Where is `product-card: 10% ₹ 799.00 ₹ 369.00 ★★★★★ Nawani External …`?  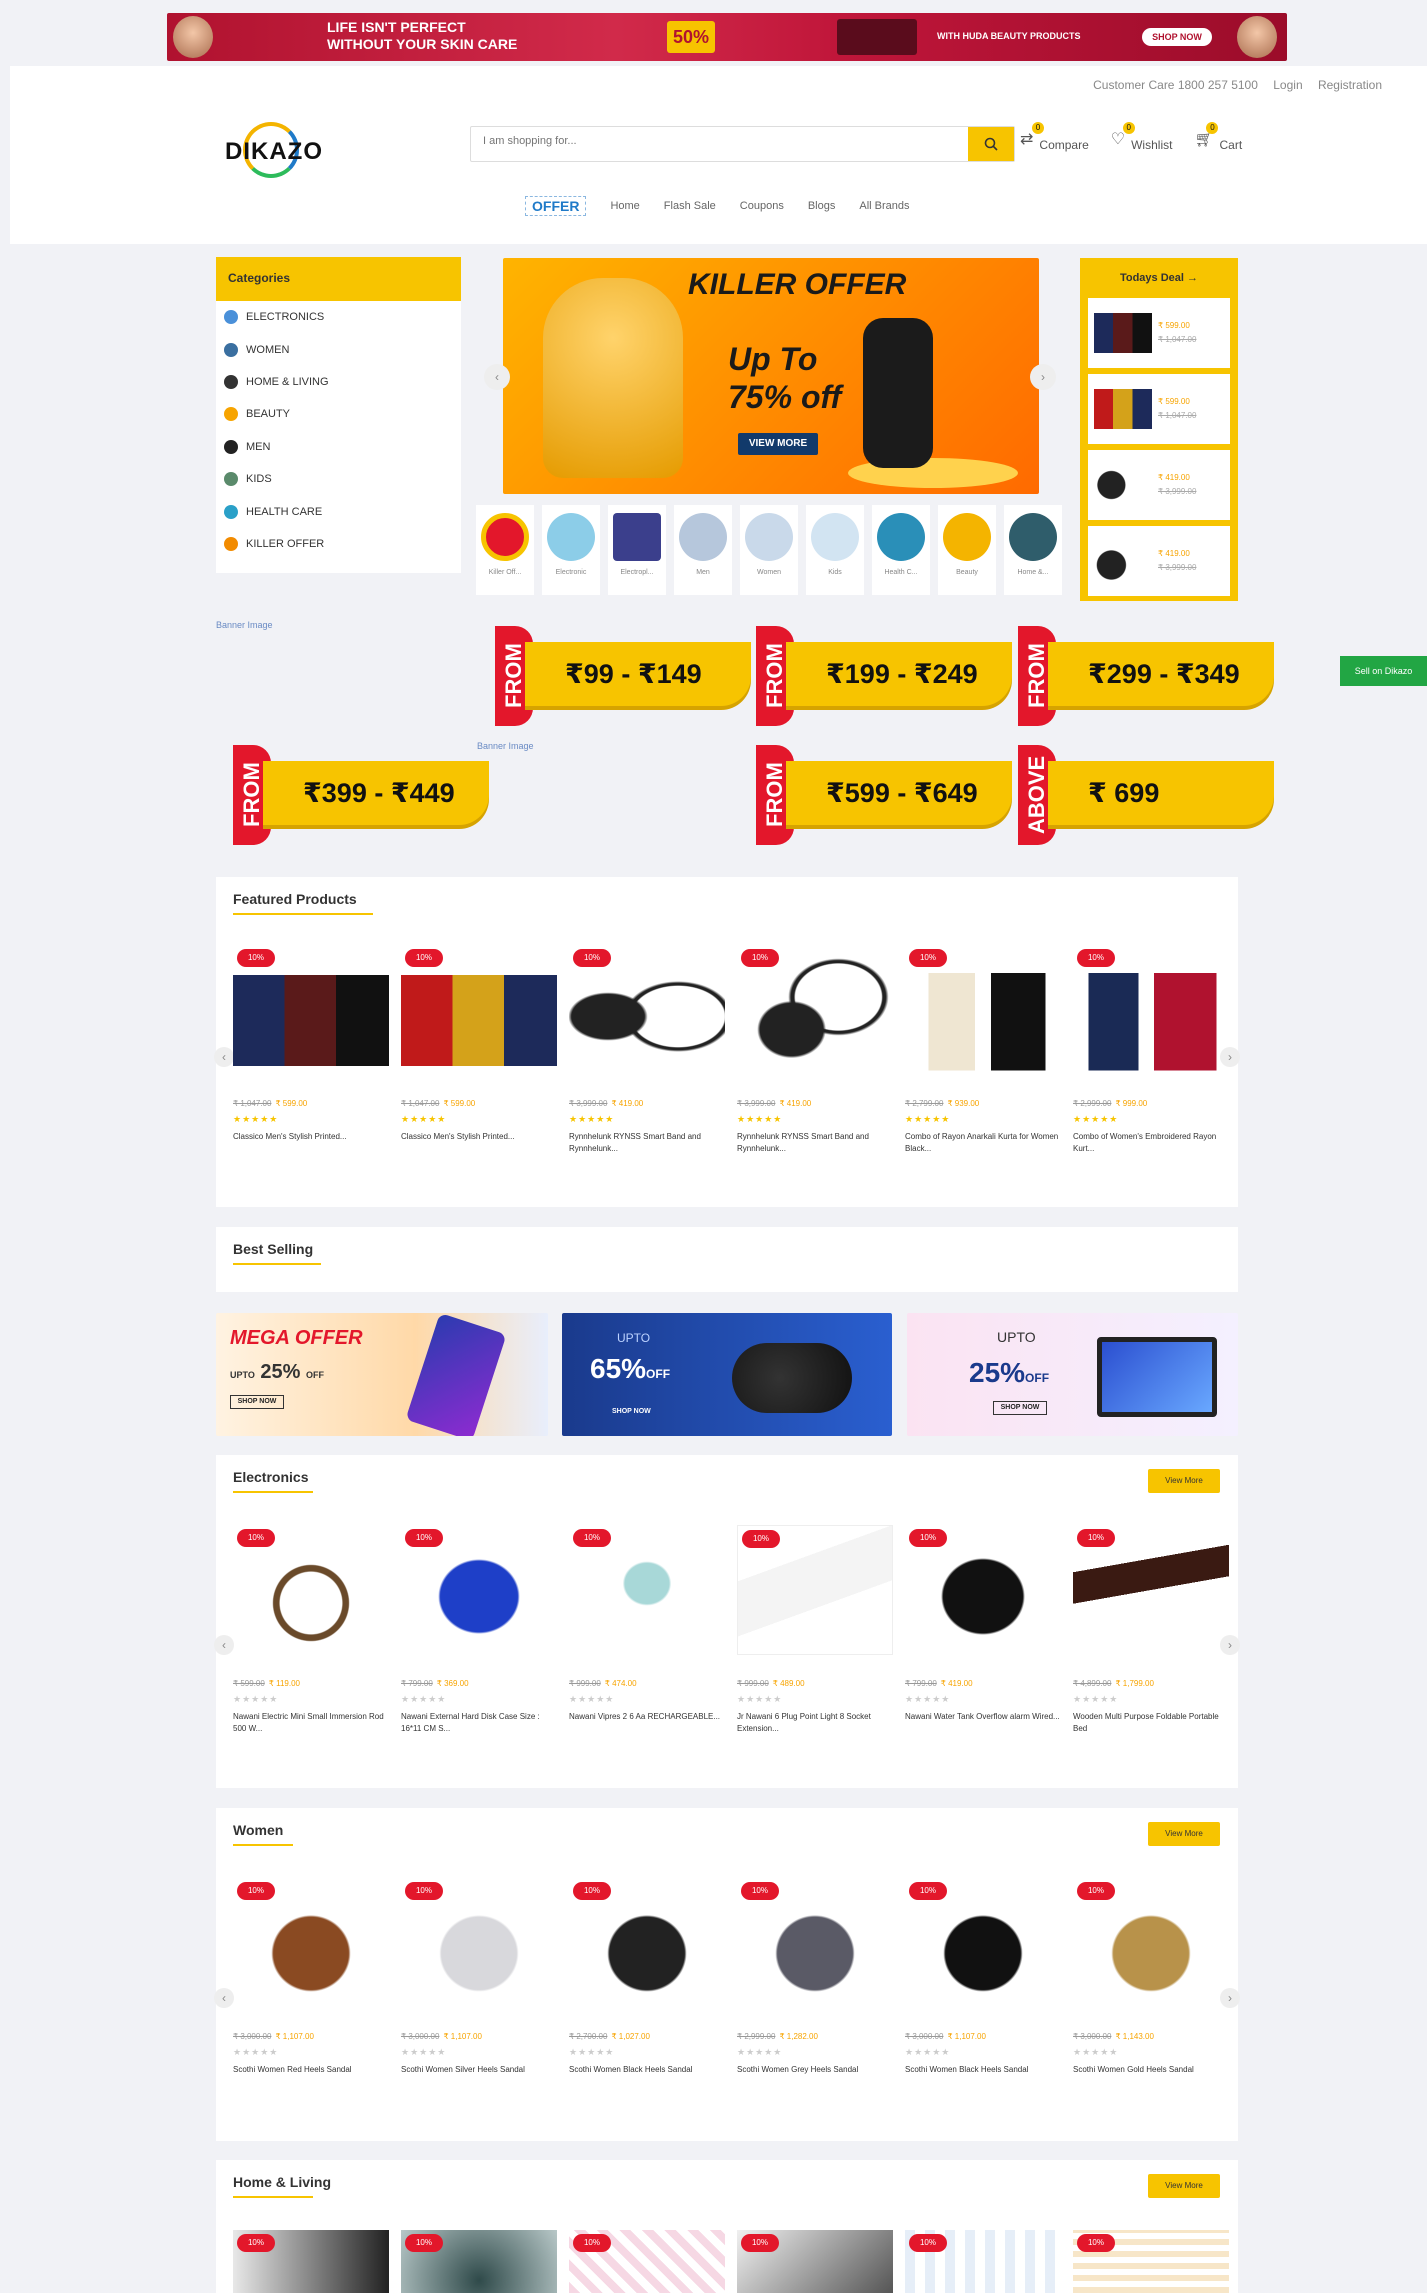
product-card: 10% ₹ 799.00 ₹ 369.00 ★★★★★ Nawani External … is located at coordinates (479, 1630).